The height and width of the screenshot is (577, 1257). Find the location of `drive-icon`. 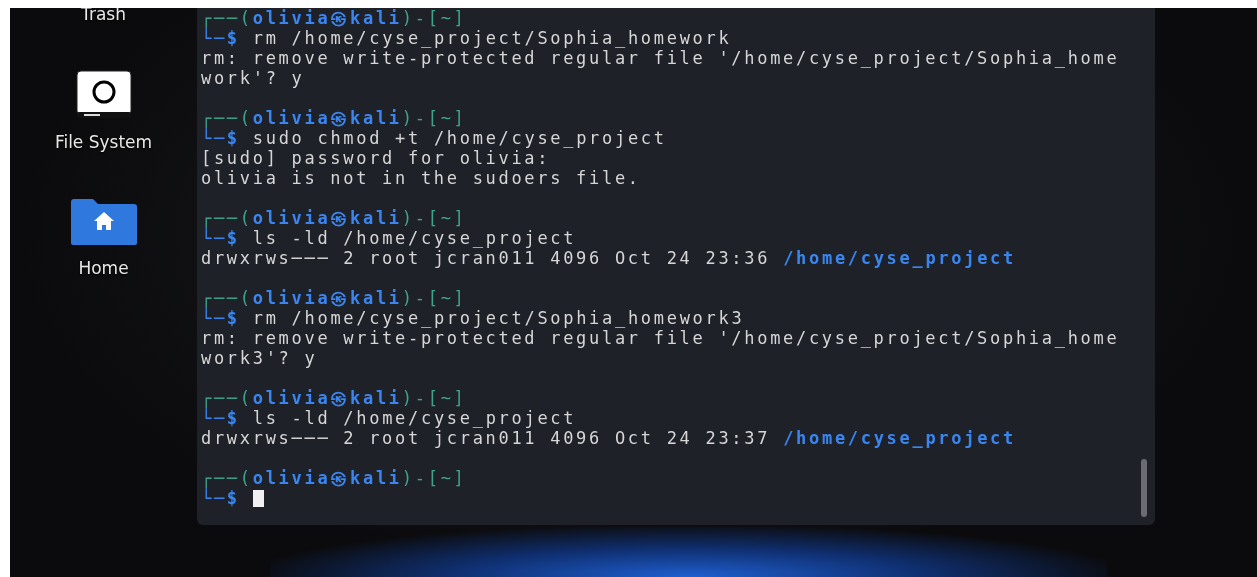

drive-icon is located at coordinates (103, 95).